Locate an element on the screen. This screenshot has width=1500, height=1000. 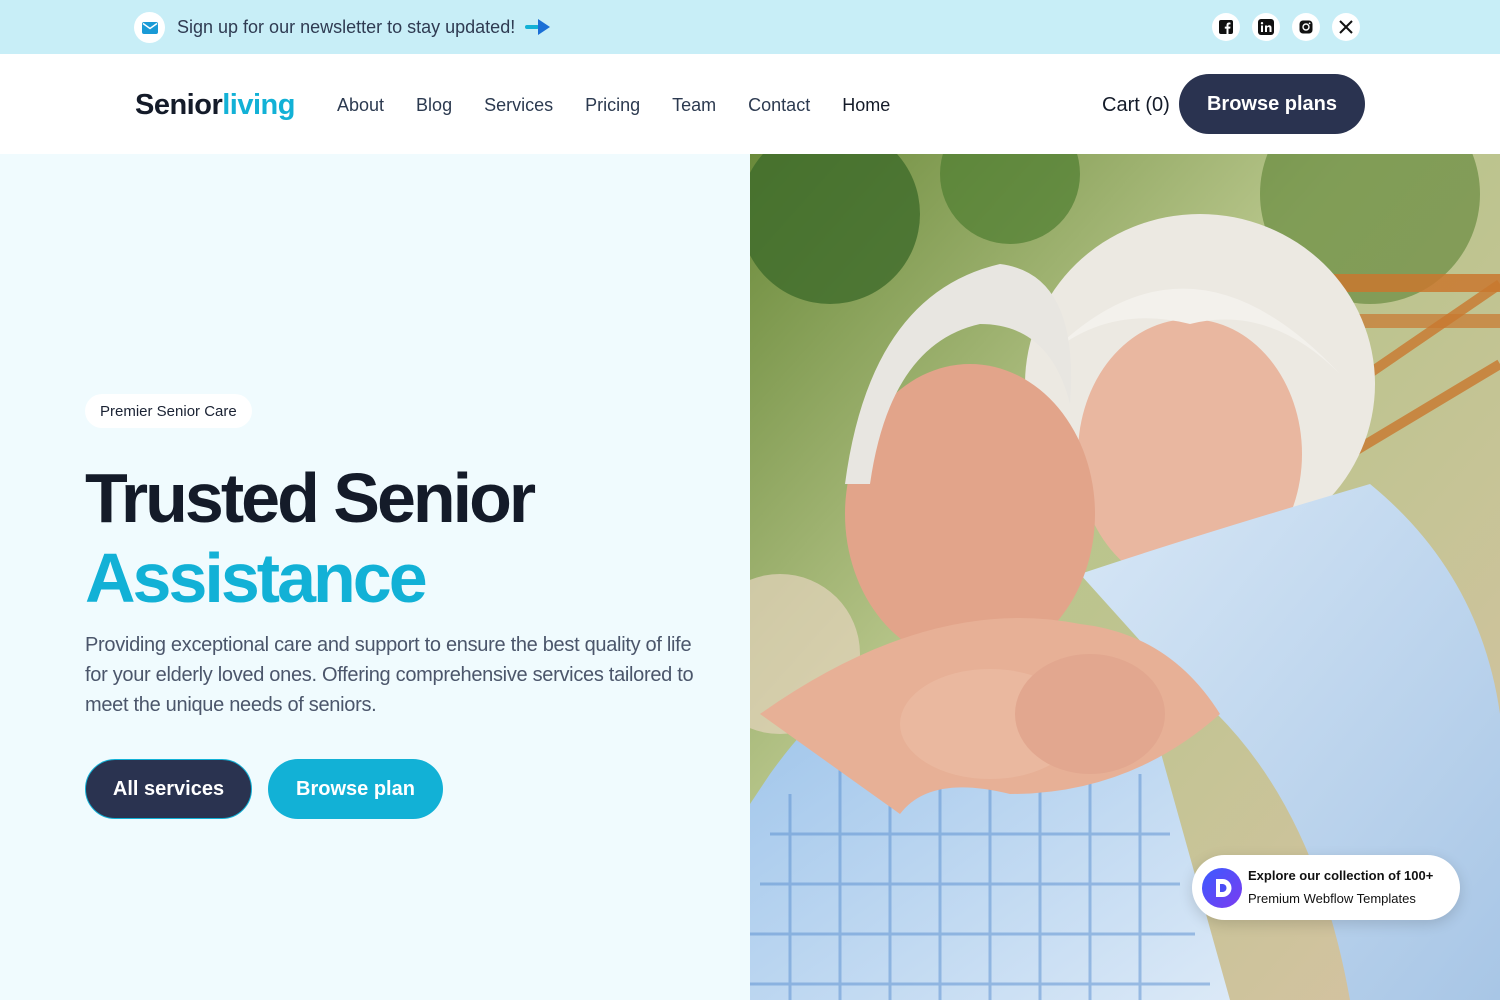
hero-title-line2: Assistance is located at coordinates (256, 578).